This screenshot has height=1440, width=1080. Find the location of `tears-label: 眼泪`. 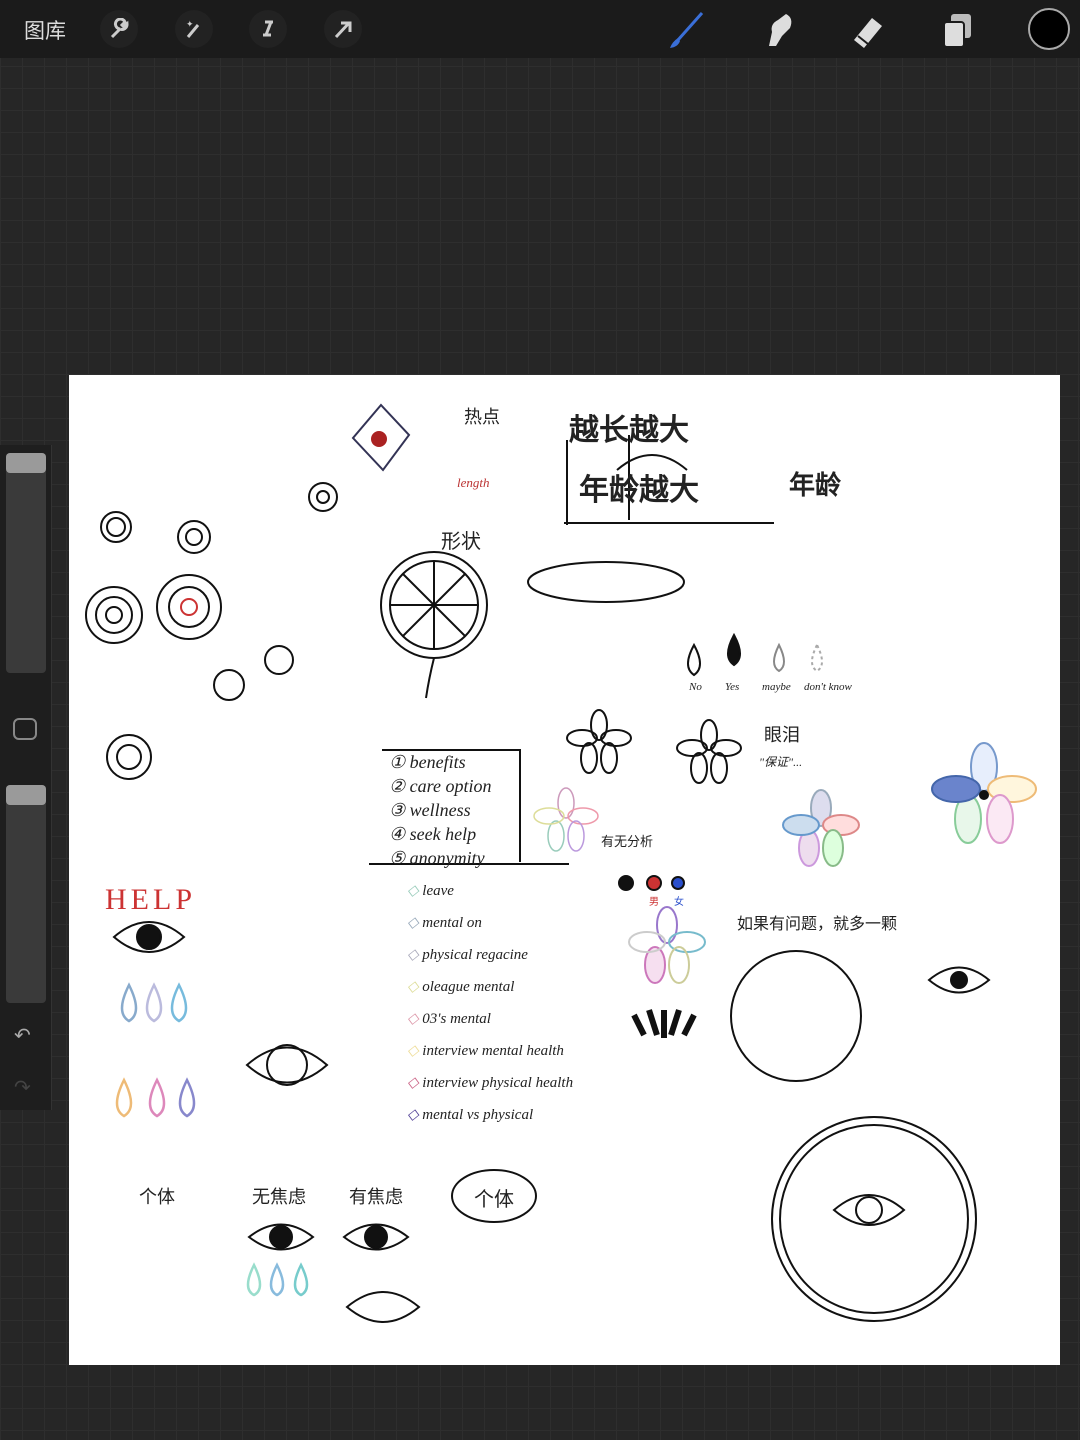

tears-label: 眼泪 is located at coordinates (782, 735).